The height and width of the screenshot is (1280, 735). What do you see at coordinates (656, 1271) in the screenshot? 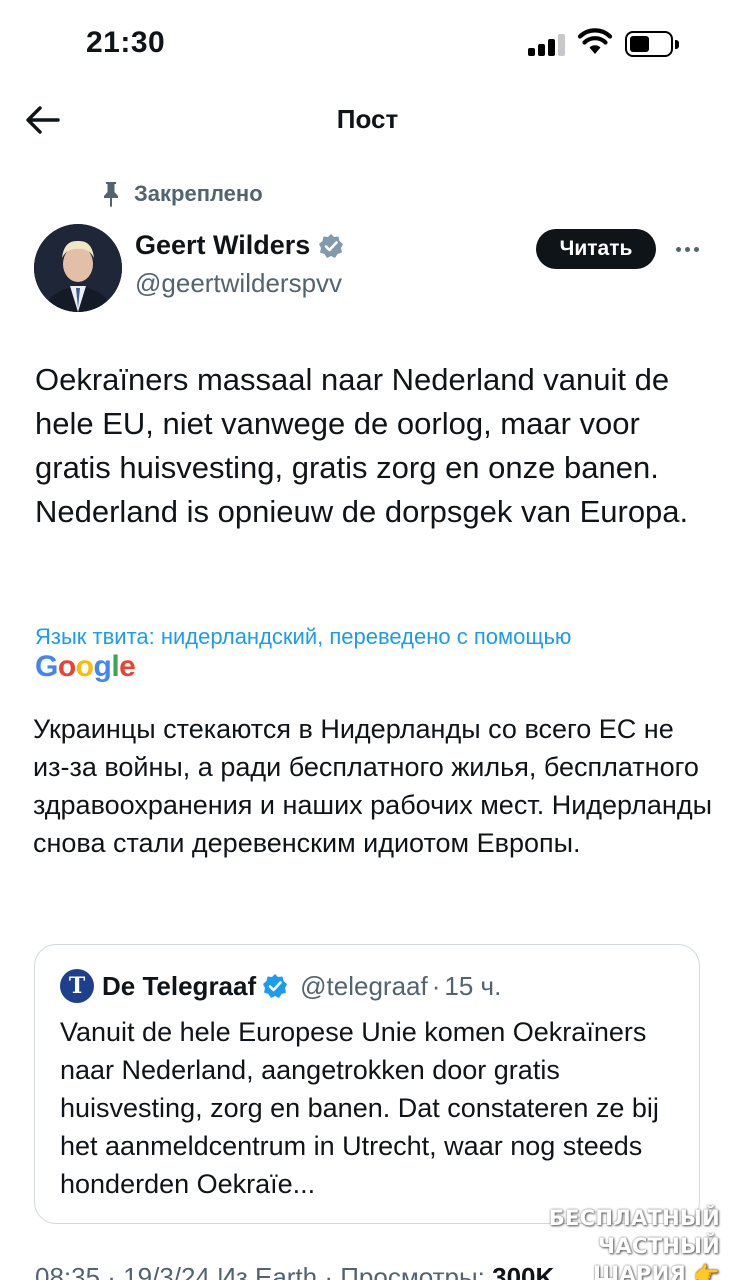
I see `watermark-line-2: ШАРИЯ 👉 Sharij.net` at bounding box center [656, 1271].